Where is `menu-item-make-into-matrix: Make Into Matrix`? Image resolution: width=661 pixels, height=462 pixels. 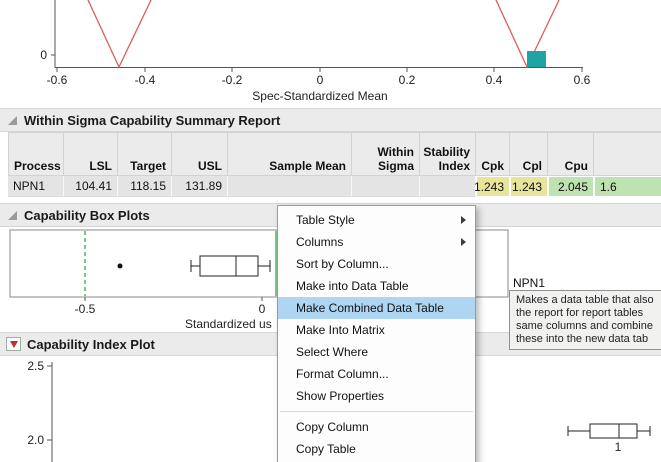 menu-item-make-into-matrix: Make Into Matrix is located at coordinates (376, 330).